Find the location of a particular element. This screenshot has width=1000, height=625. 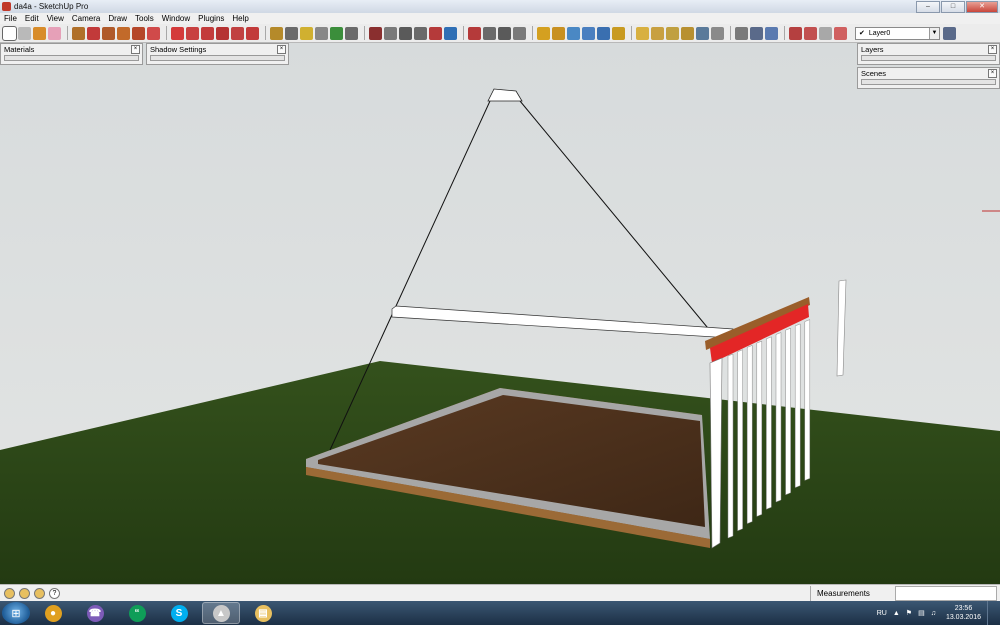

iso-view-icon is located at coordinates (543, 33).